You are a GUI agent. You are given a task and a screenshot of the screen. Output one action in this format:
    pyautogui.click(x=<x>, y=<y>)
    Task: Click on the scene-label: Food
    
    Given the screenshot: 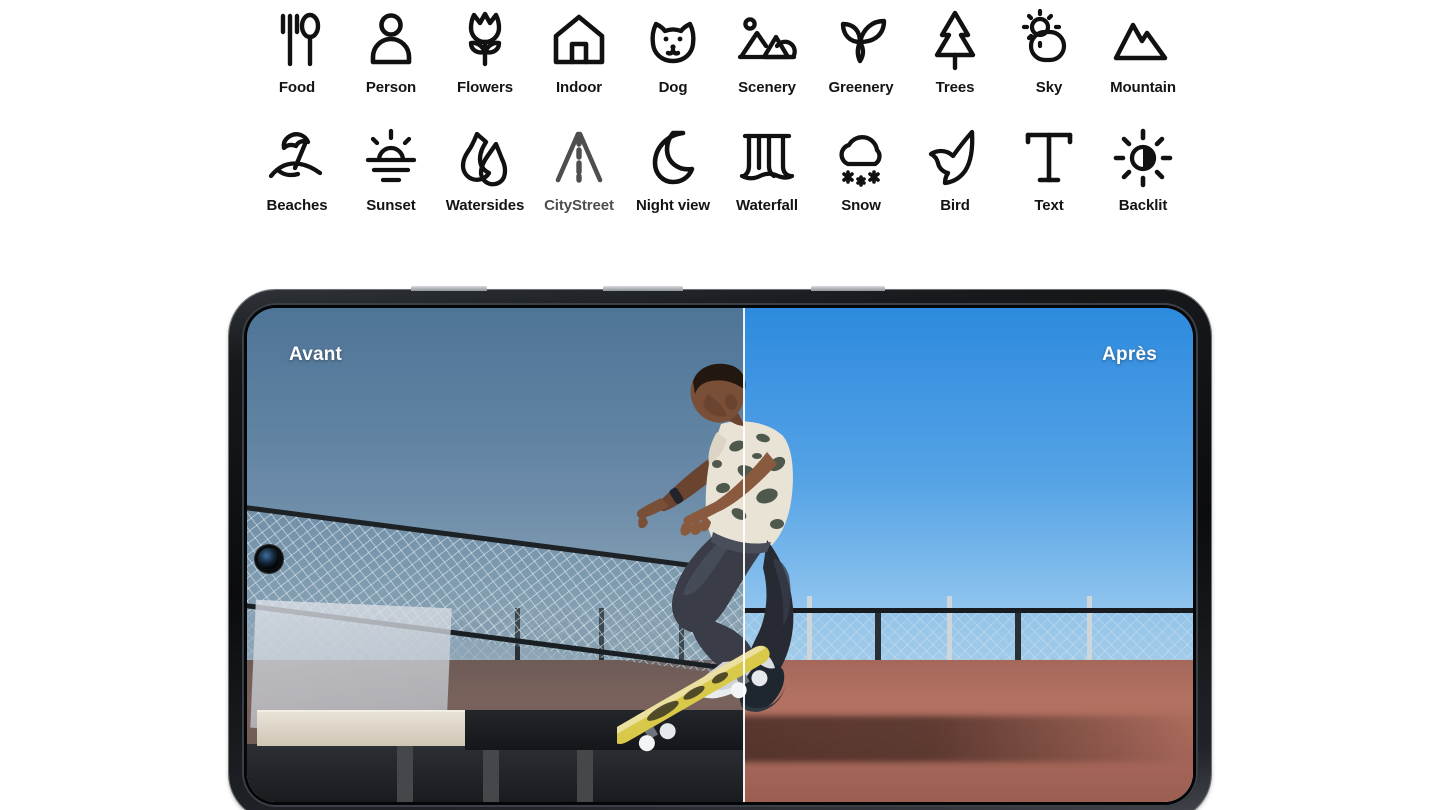 What is the action you would take?
    pyautogui.click(x=297, y=87)
    